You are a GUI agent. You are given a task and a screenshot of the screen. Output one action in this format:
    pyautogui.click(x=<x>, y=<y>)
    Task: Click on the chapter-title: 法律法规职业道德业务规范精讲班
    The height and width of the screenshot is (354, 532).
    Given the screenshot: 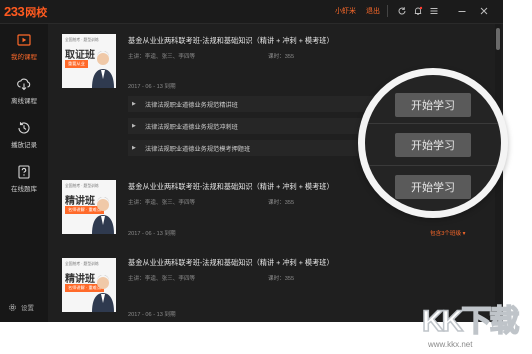 What is the action you would take?
    pyautogui.click(x=191, y=105)
    